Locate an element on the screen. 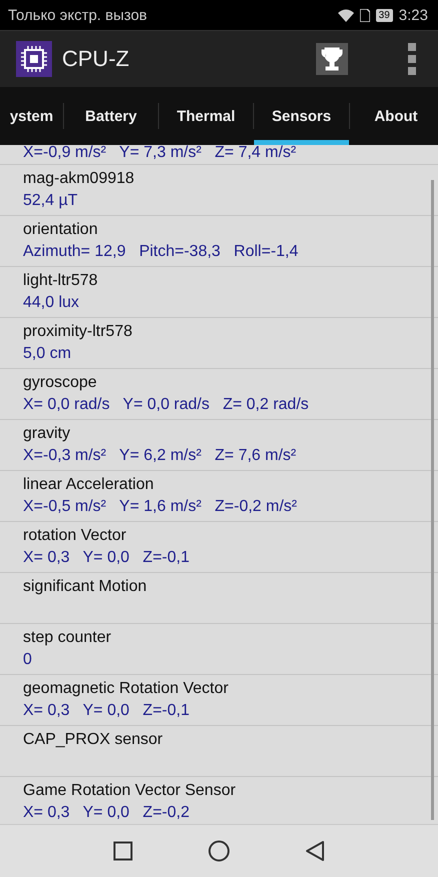 The width and height of the screenshot is (438, 877). sensor-value: X= 0,3 Y= 0,0 Z=-0,2 is located at coordinates (106, 813).